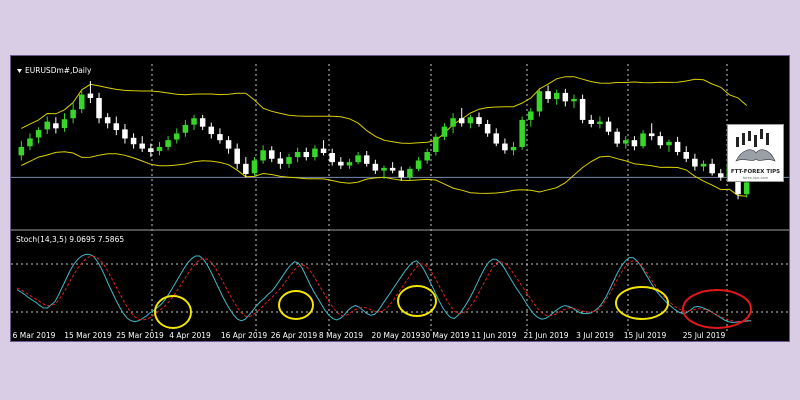 This screenshot has height=400, width=800. What do you see at coordinates (755, 172) in the screenshot?
I see `logo-text: FTT-FOREX TIPS` at bounding box center [755, 172].